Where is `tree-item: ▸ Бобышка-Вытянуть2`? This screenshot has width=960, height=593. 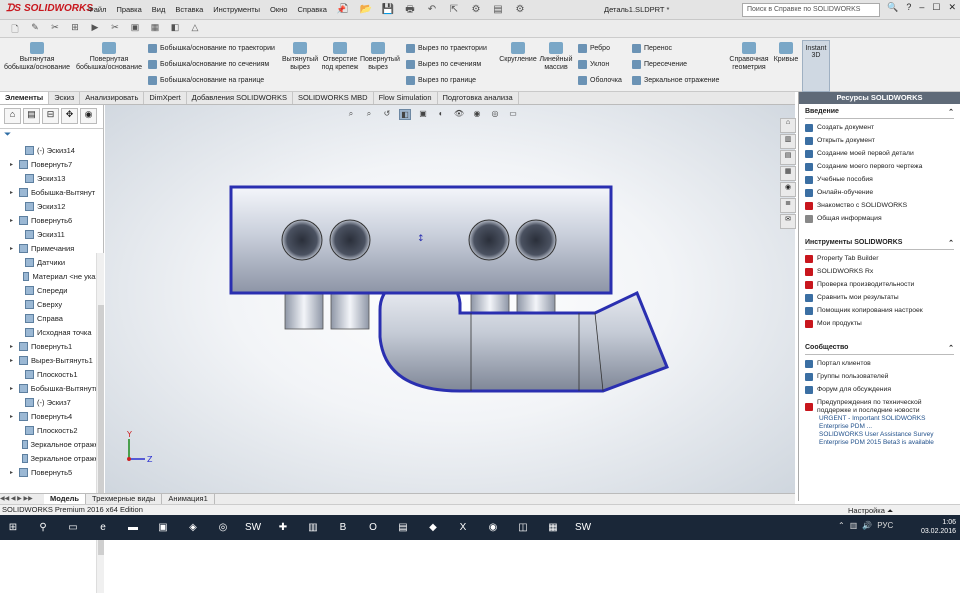 tree-item: ▸ Бобышка-Вытянуть2 is located at coordinates (51, 388).